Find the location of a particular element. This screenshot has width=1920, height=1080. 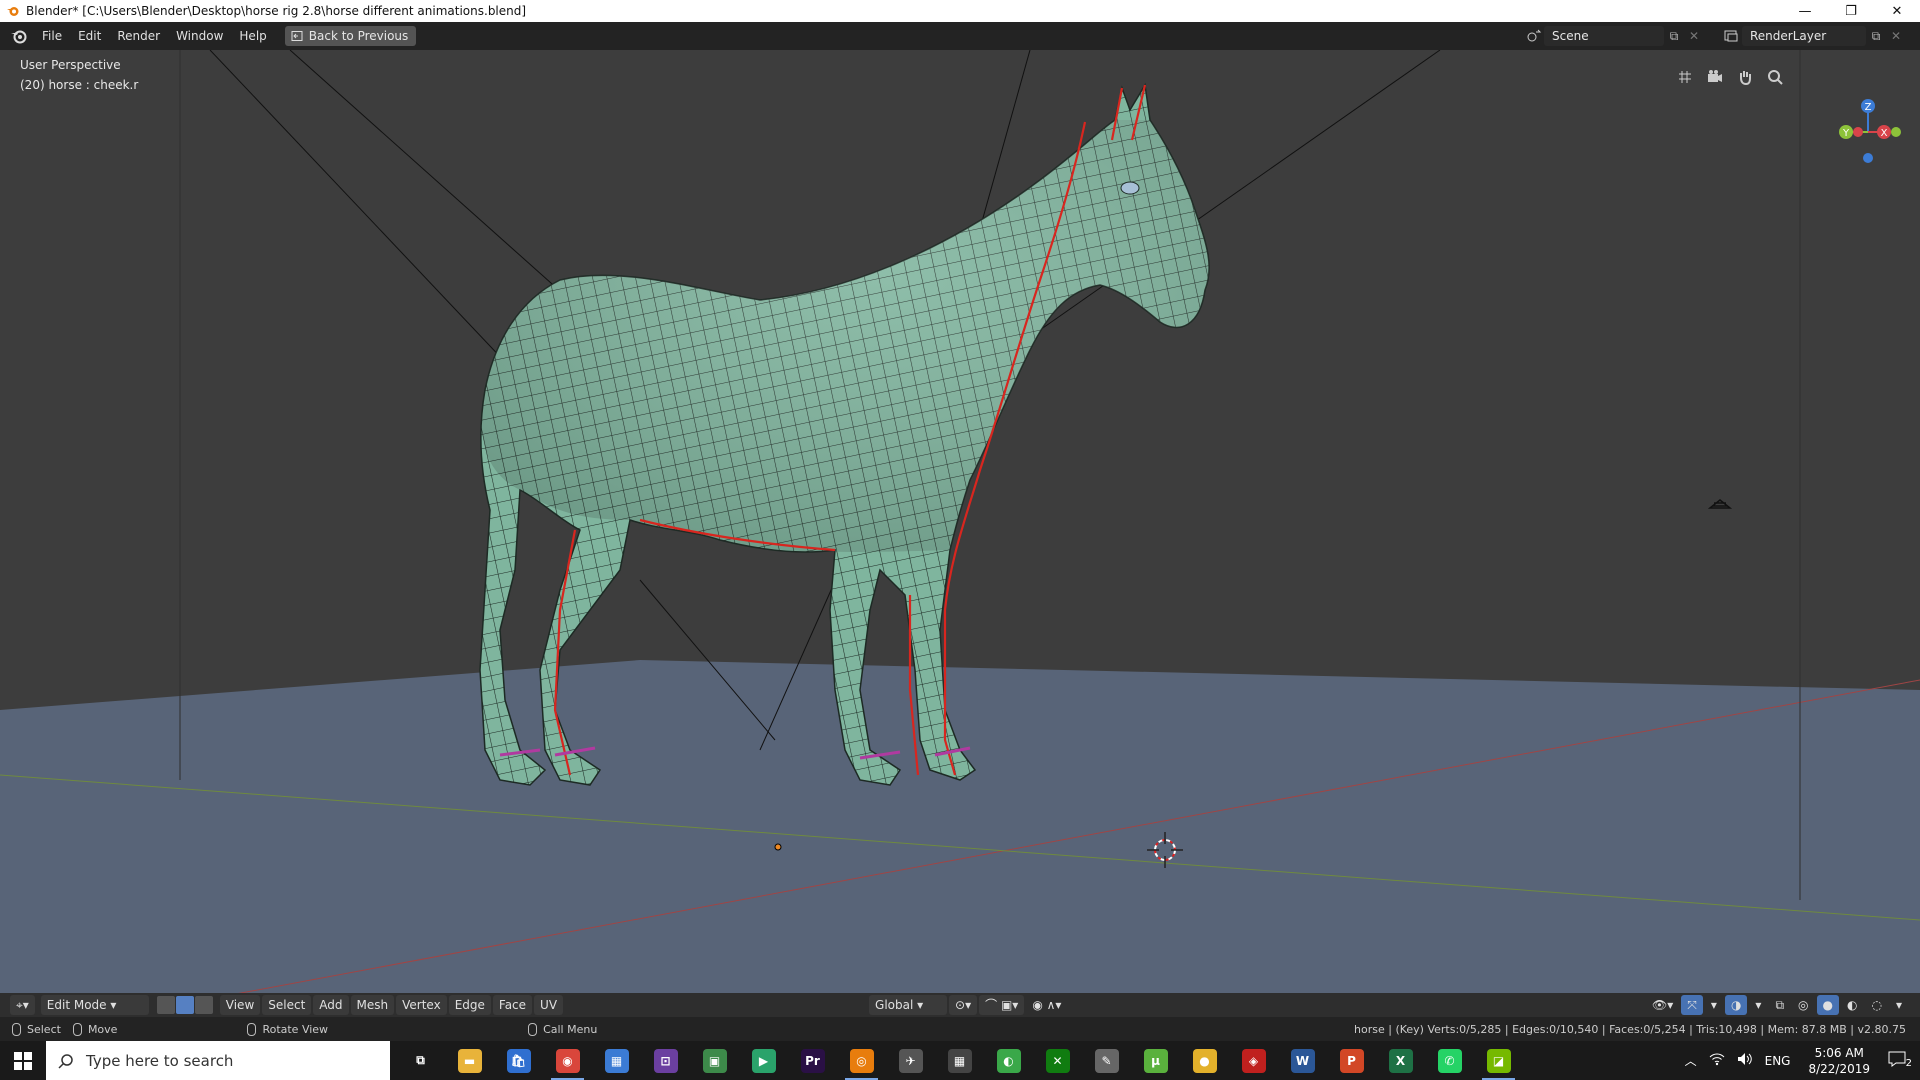

horse-eye is located at coordinates (1130, 188).